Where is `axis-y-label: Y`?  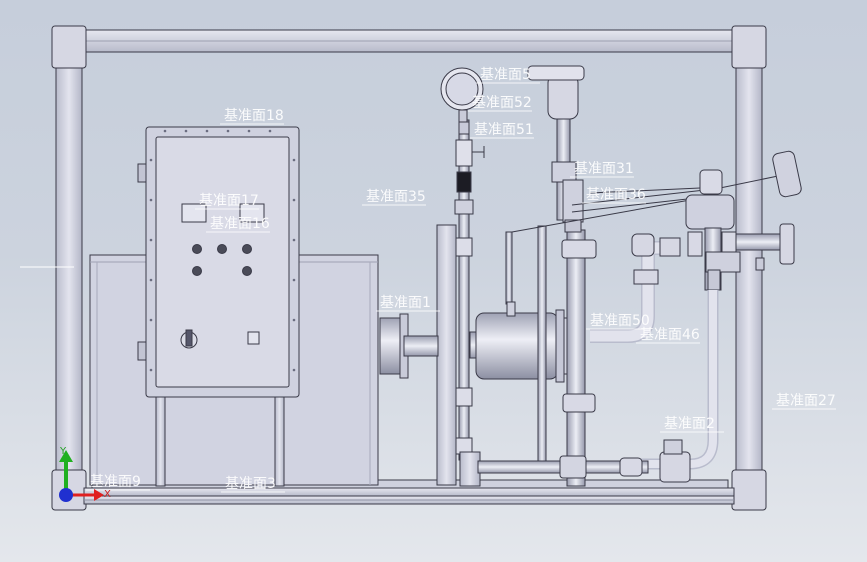 axis-y-label: Y is located at coordinates (63, 451).